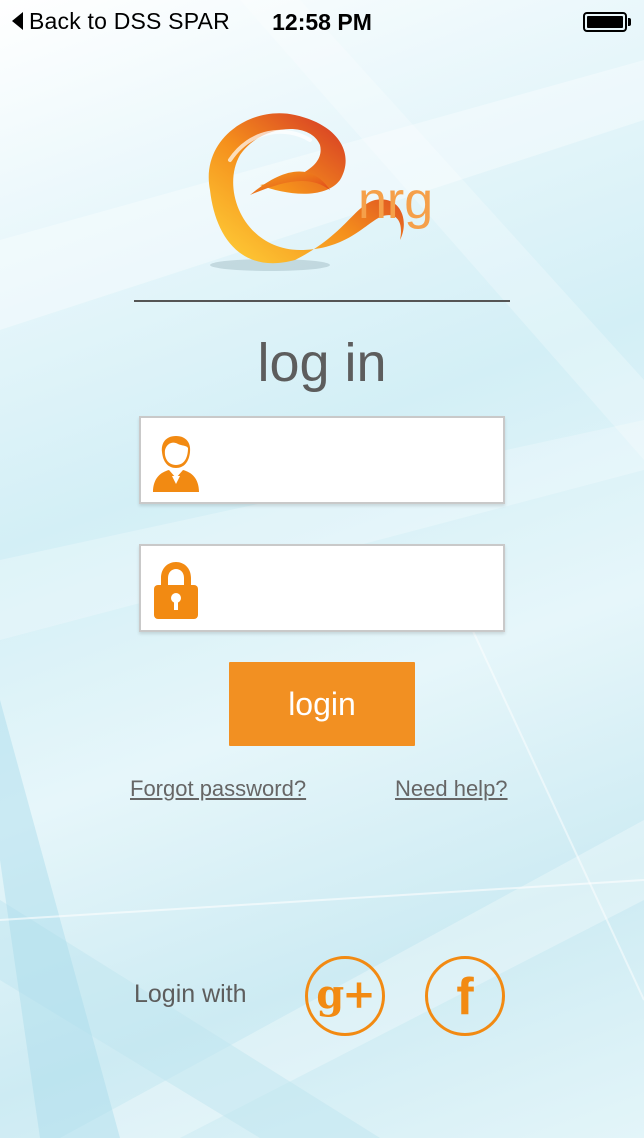 The image size is (644, 1138). Describe the element at coordinates (353, 588) in the screenshot. I see `password-input` at that location.